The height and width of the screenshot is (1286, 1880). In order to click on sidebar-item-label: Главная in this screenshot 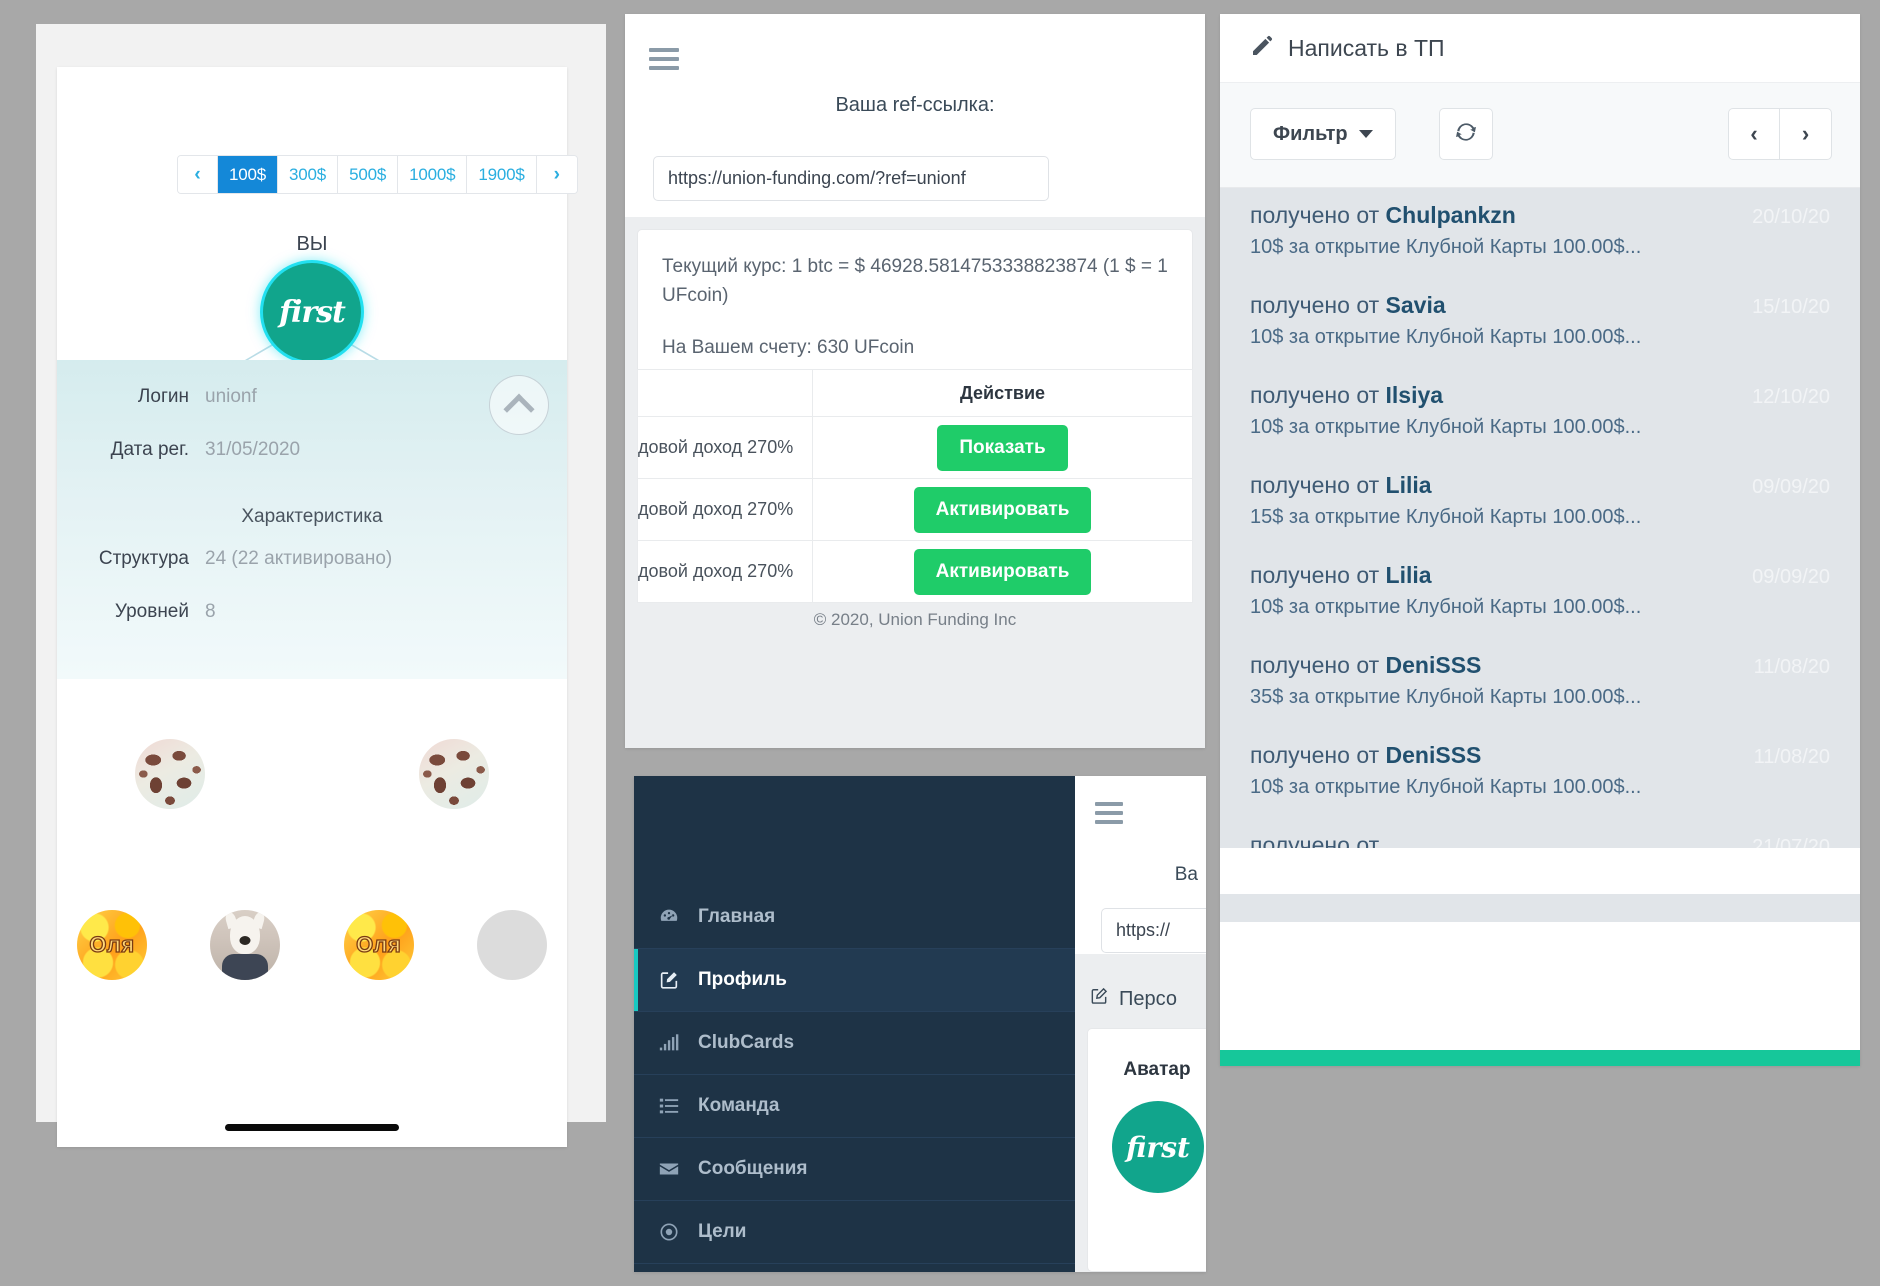, I will do `click(737, 916)`.